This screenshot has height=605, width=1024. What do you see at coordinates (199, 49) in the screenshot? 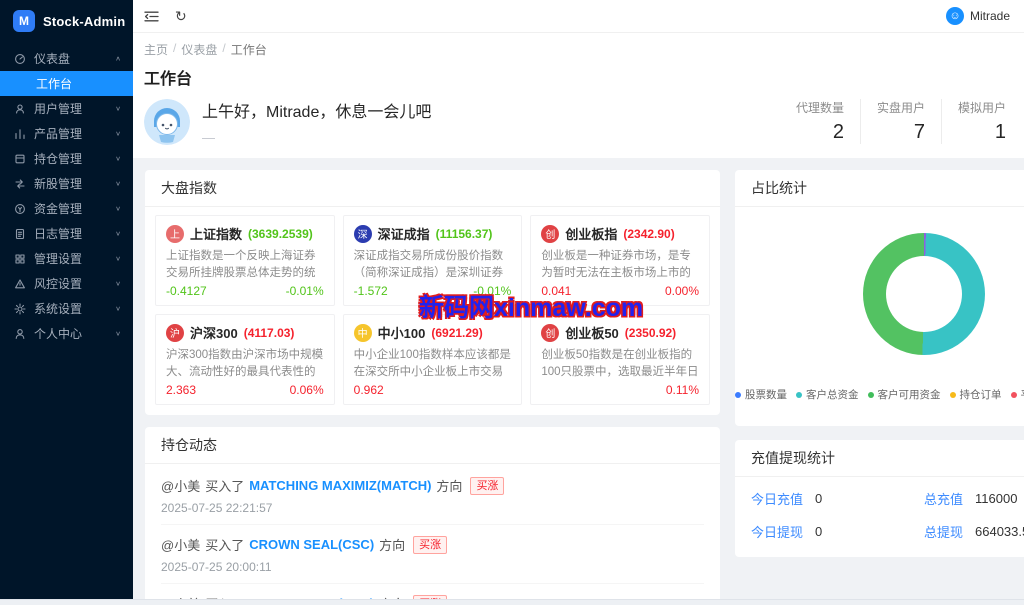
I see `breadcrumb-dashboard: 仪表盘` at bounding box center [199, 49].